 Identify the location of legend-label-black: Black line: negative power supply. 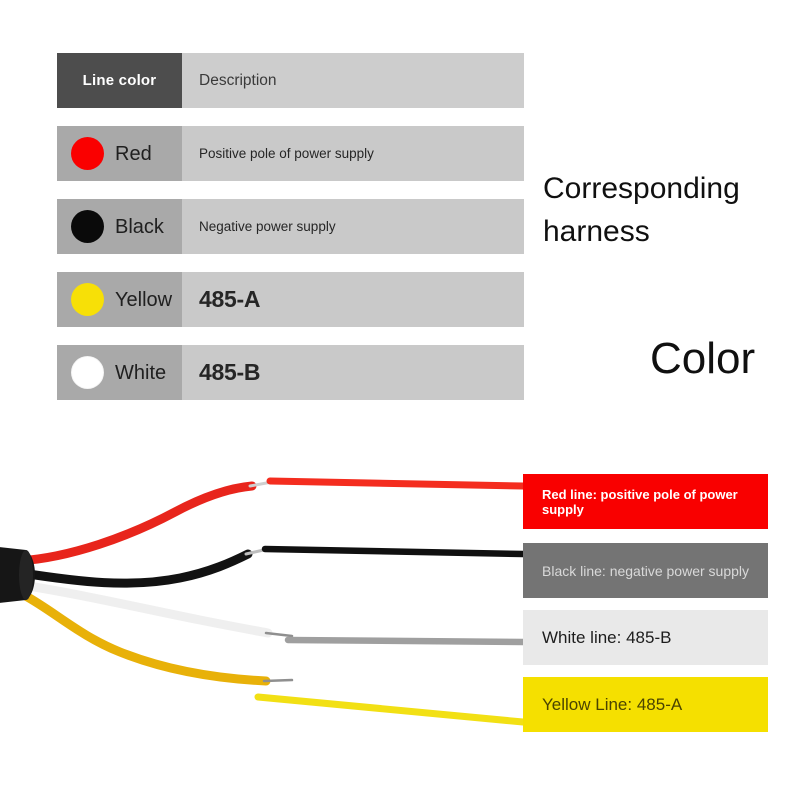
(646, 570).